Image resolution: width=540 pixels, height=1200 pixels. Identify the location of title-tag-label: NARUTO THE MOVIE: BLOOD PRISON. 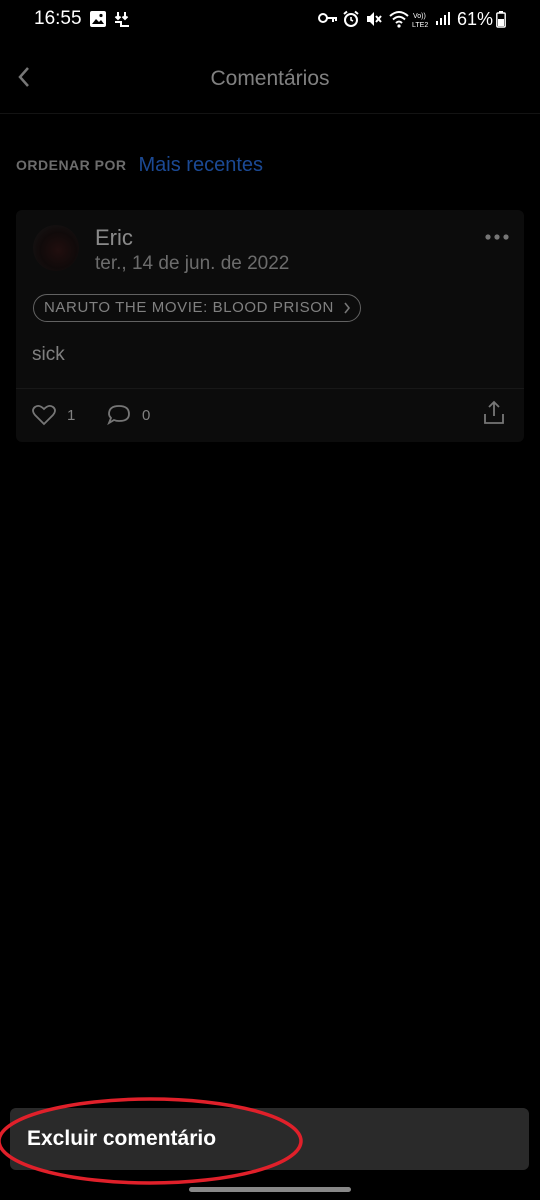
(189, 307).